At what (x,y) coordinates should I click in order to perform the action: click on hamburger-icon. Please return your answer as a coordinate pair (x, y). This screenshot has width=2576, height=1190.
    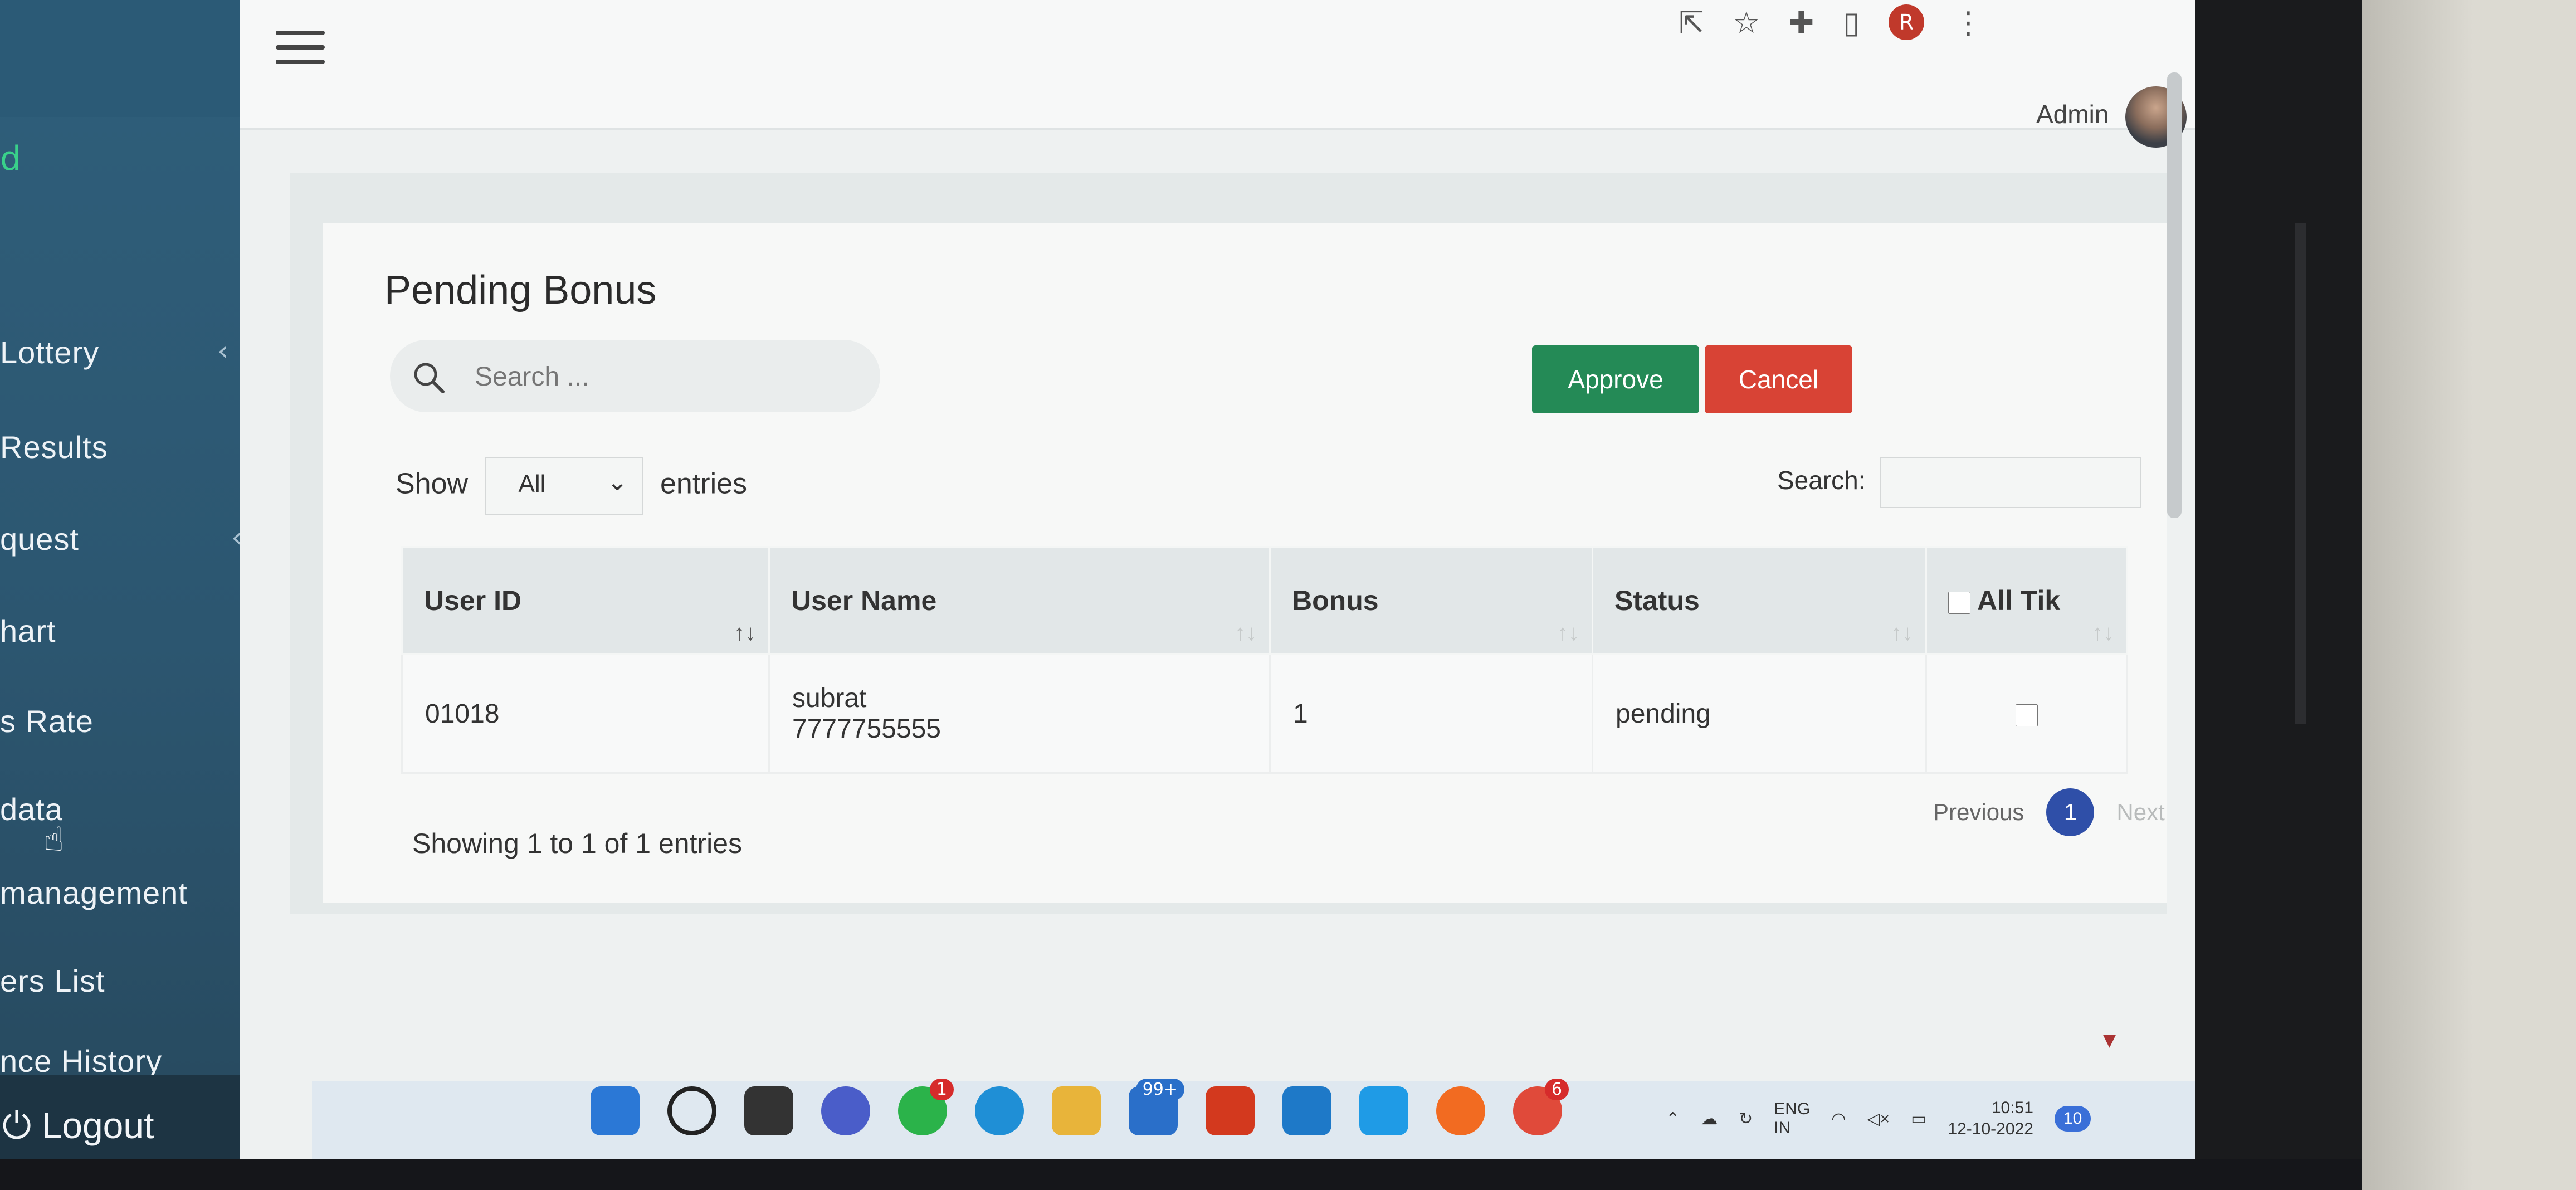
    Looking at the image, I should click on (300, 47).